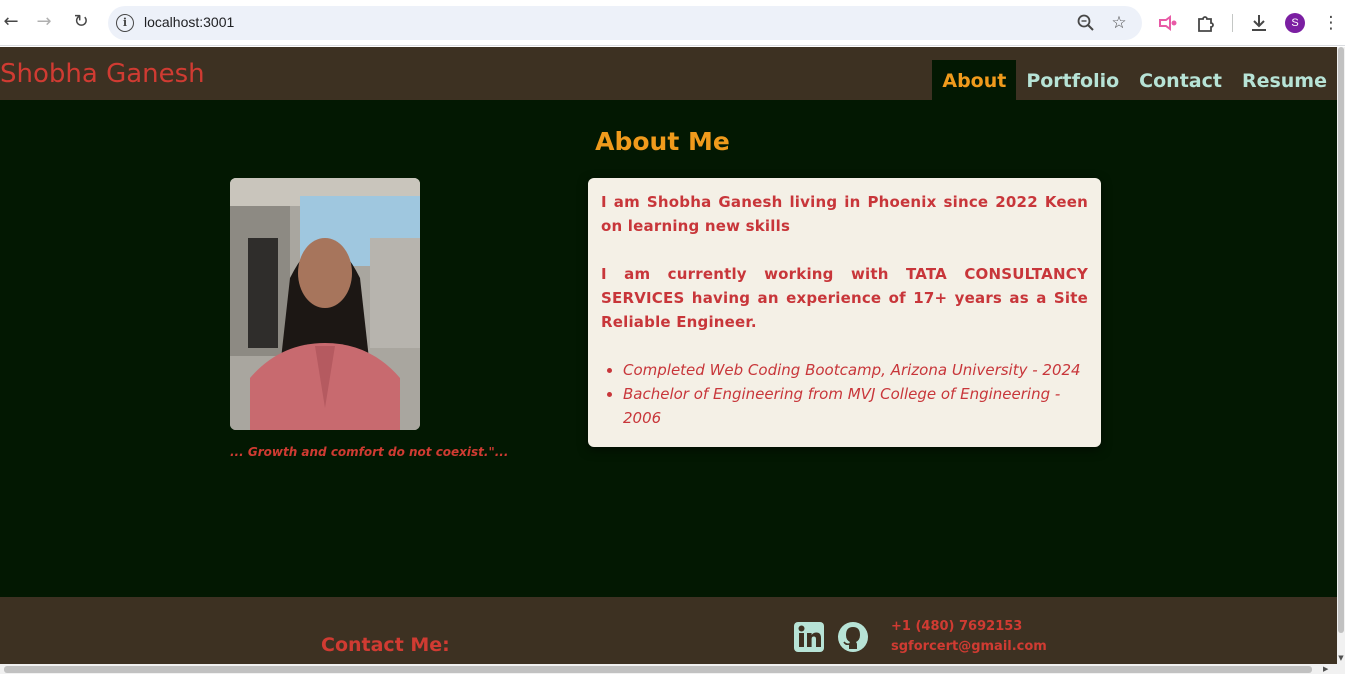  What do you see at coordinates (189, 22) in the screenshot?
I see `address-url: localhost:3001` at bounding box center [189, 22].